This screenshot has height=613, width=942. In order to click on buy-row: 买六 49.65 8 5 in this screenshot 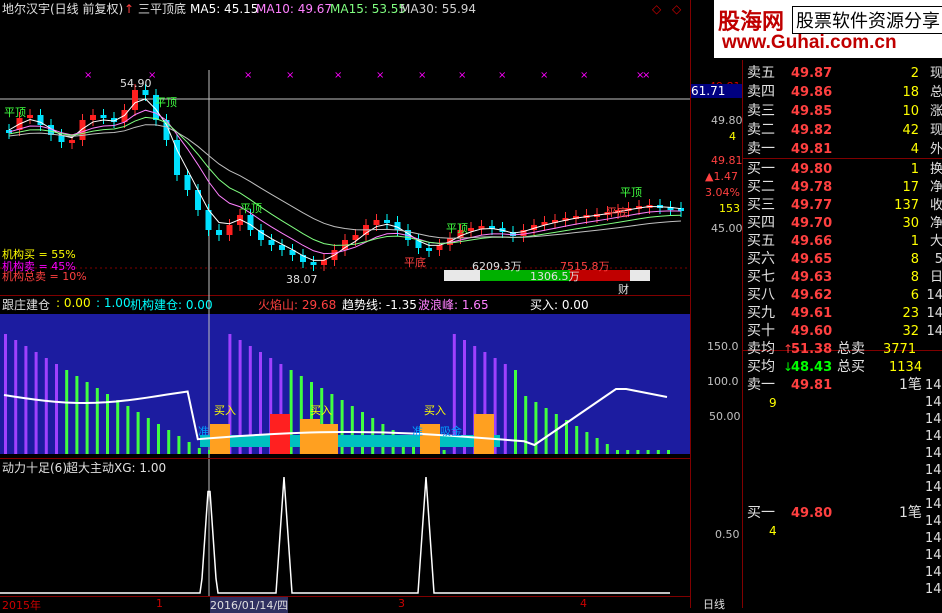, I will do `click(842, 259)`.